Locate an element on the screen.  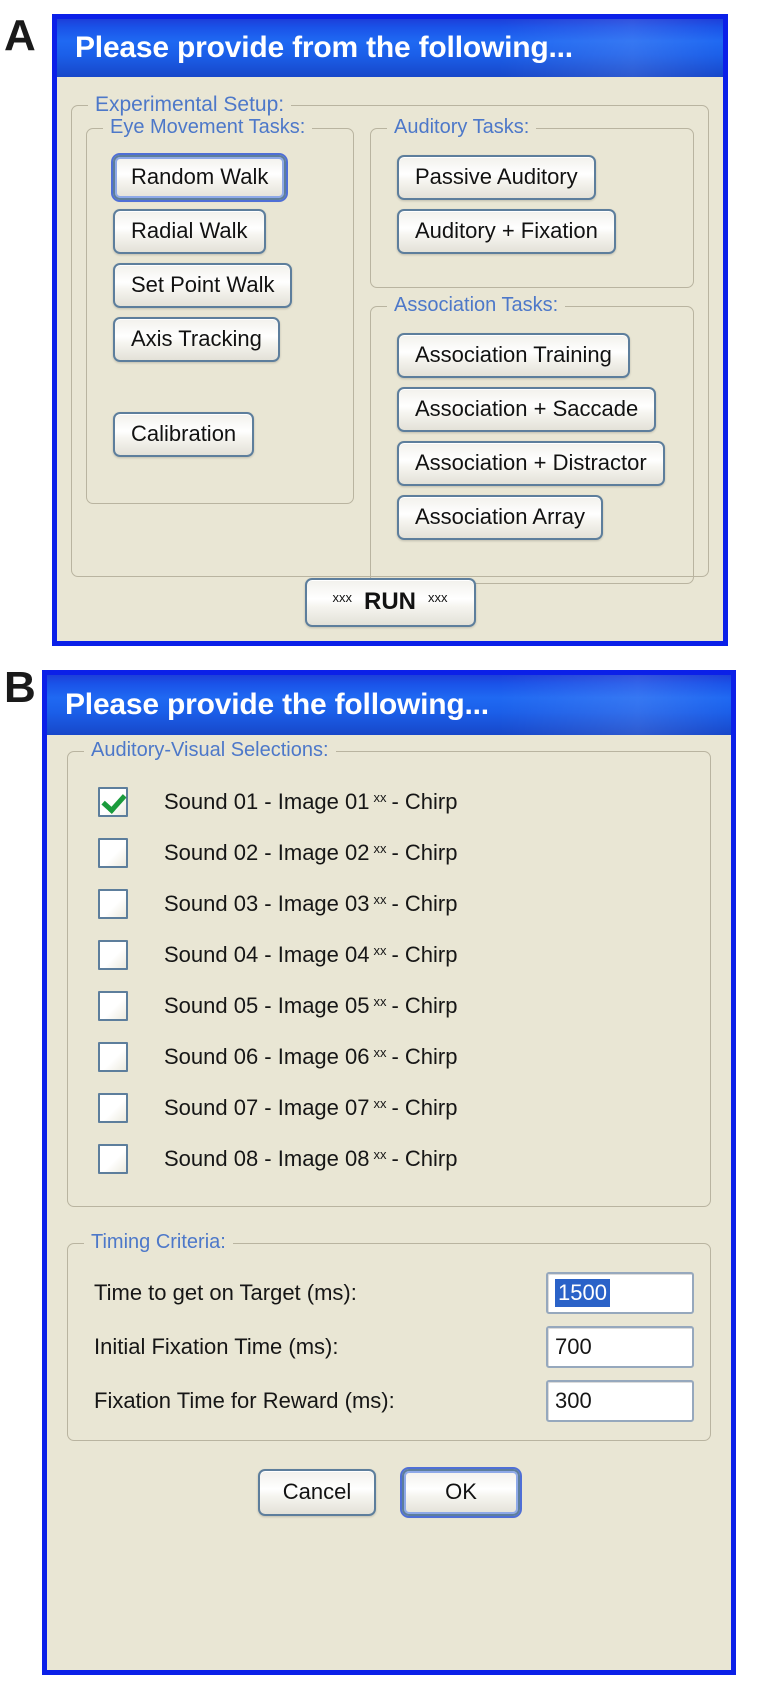
list-item-label: Sound 02 - Image 02 xx - Chirp is located at coordinates (311, 852).